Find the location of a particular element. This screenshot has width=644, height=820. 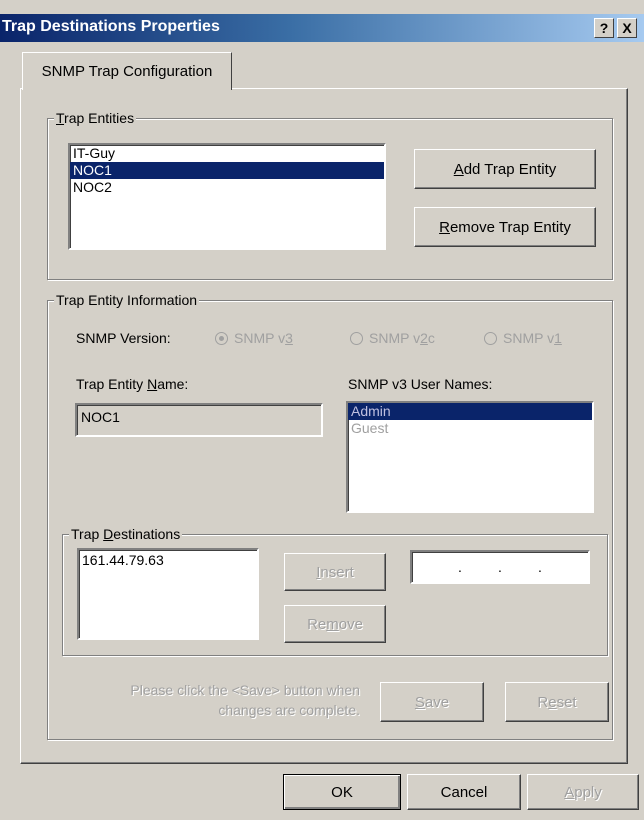

remove-trap-entity-button: Remove Trap Entity is located at coordinates (505, 227).